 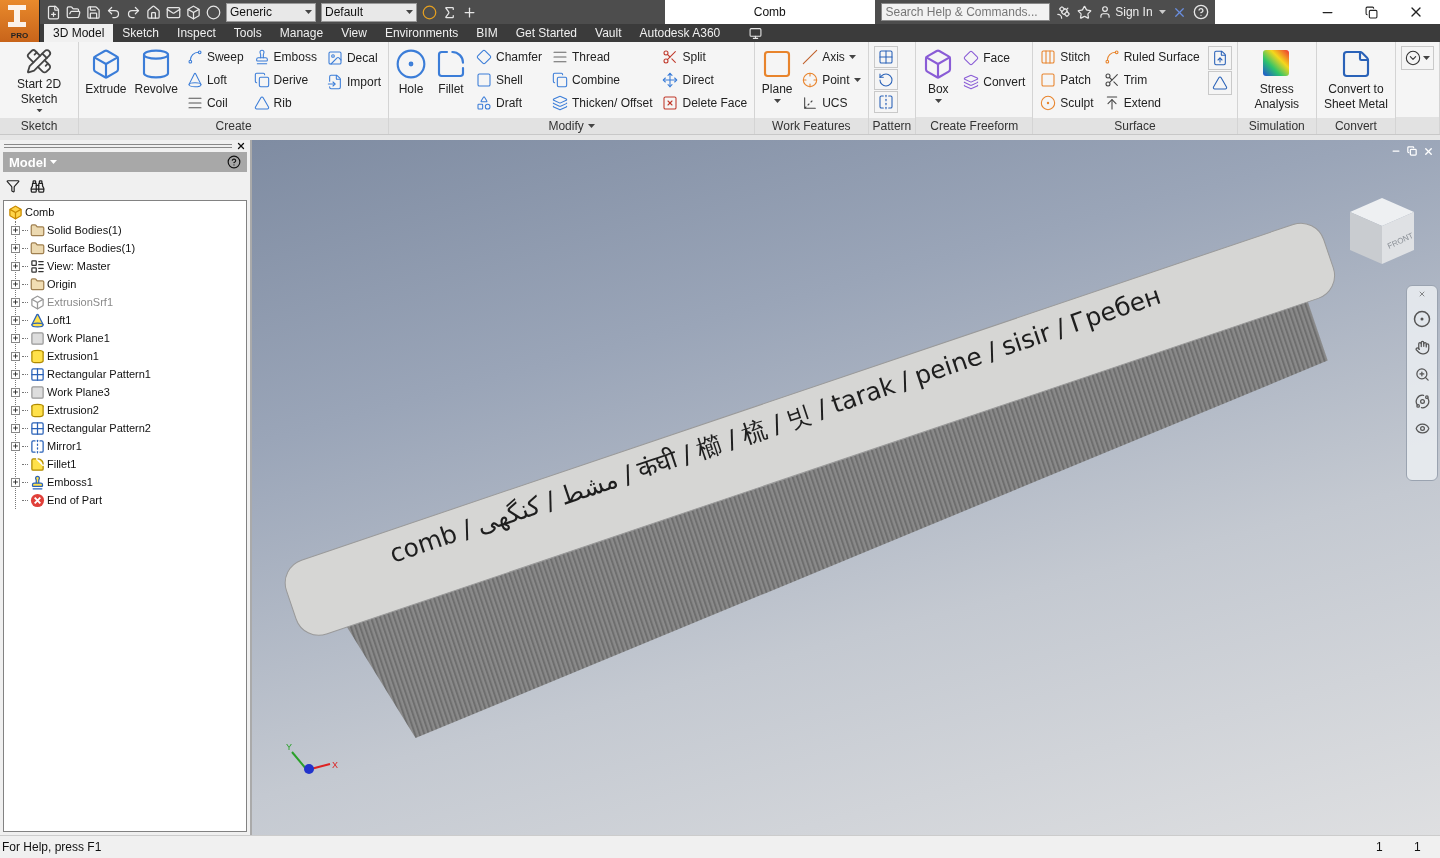 What do you see at coordinates (215, 80) in the screenshot?
I see `ribbon-button: Loft` at bounding box center [215, 80].